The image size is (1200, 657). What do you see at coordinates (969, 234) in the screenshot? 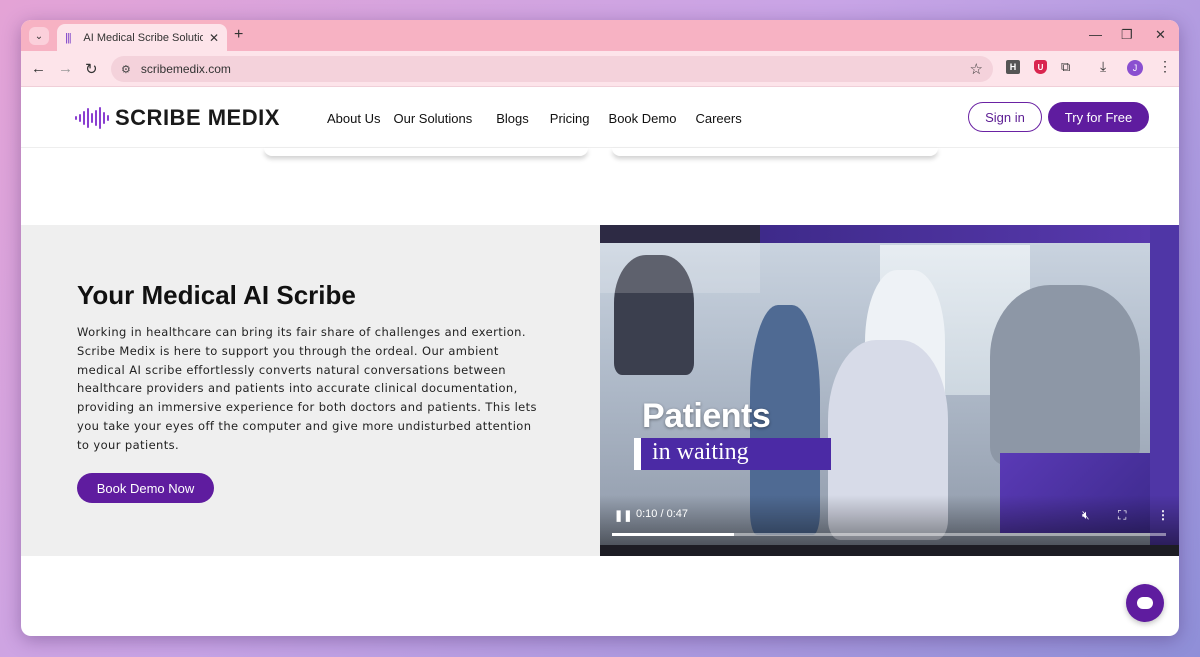
I see `video-purple-band` at bounding box center [969, 234].